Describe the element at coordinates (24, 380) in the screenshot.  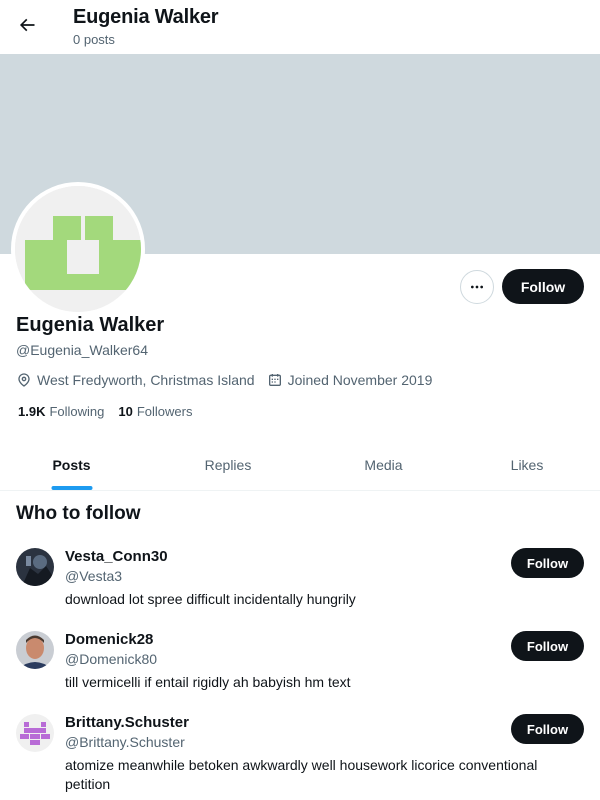
I see `location-pin-icon` at that location.